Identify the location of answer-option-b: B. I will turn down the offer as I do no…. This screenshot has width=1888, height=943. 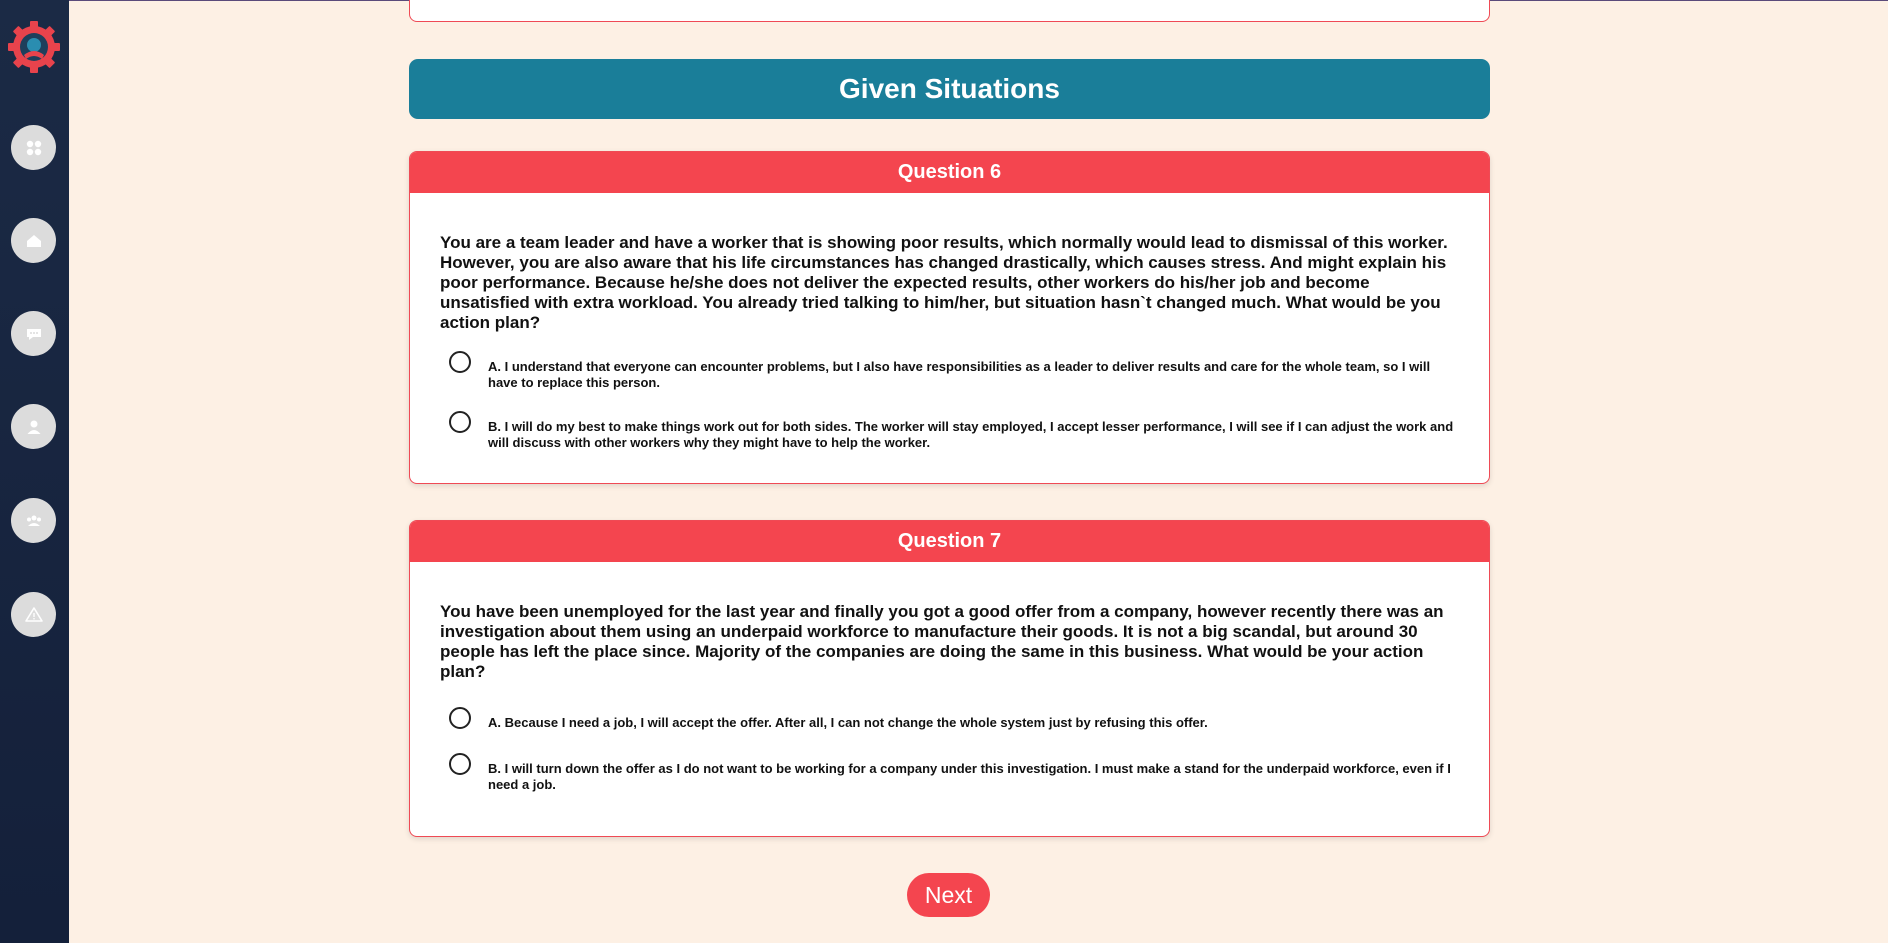
(953, 773).